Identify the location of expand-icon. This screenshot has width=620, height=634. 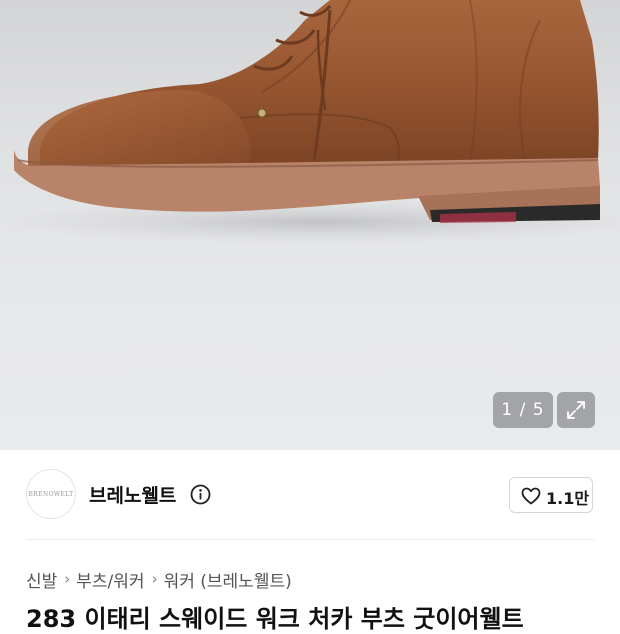
(576, 410).